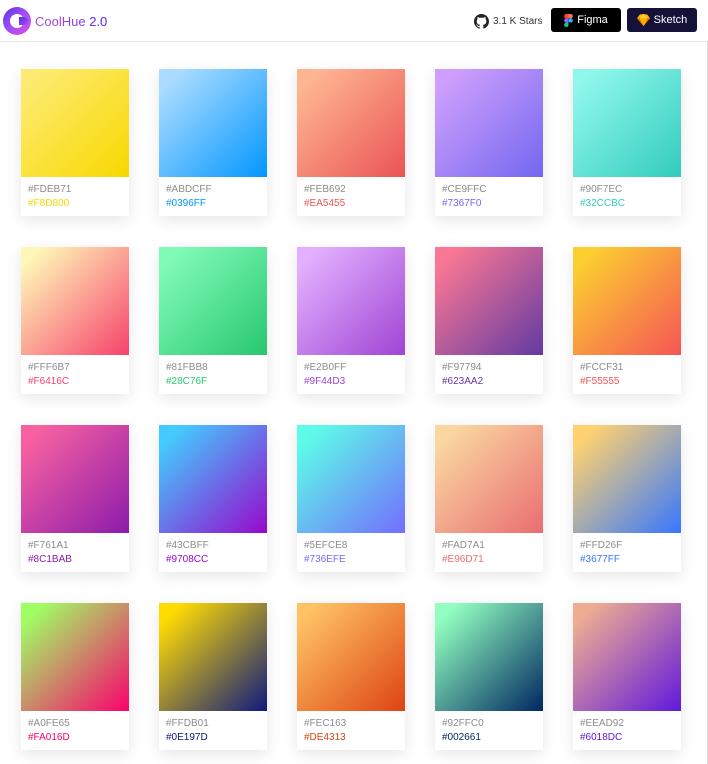 The height and width of the screenshot is (764, 708). Describe the element at coordinates (492, 368) in the screenshot. I see `start-color-code: #F97794` at that location.